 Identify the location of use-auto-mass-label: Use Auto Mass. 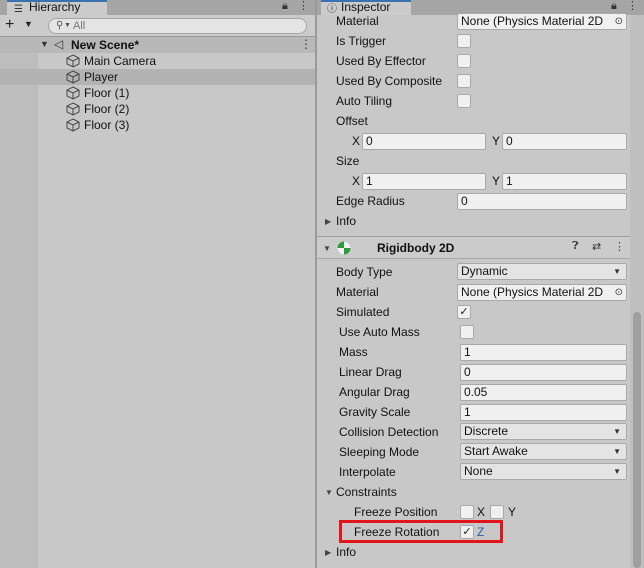
(379, 332).